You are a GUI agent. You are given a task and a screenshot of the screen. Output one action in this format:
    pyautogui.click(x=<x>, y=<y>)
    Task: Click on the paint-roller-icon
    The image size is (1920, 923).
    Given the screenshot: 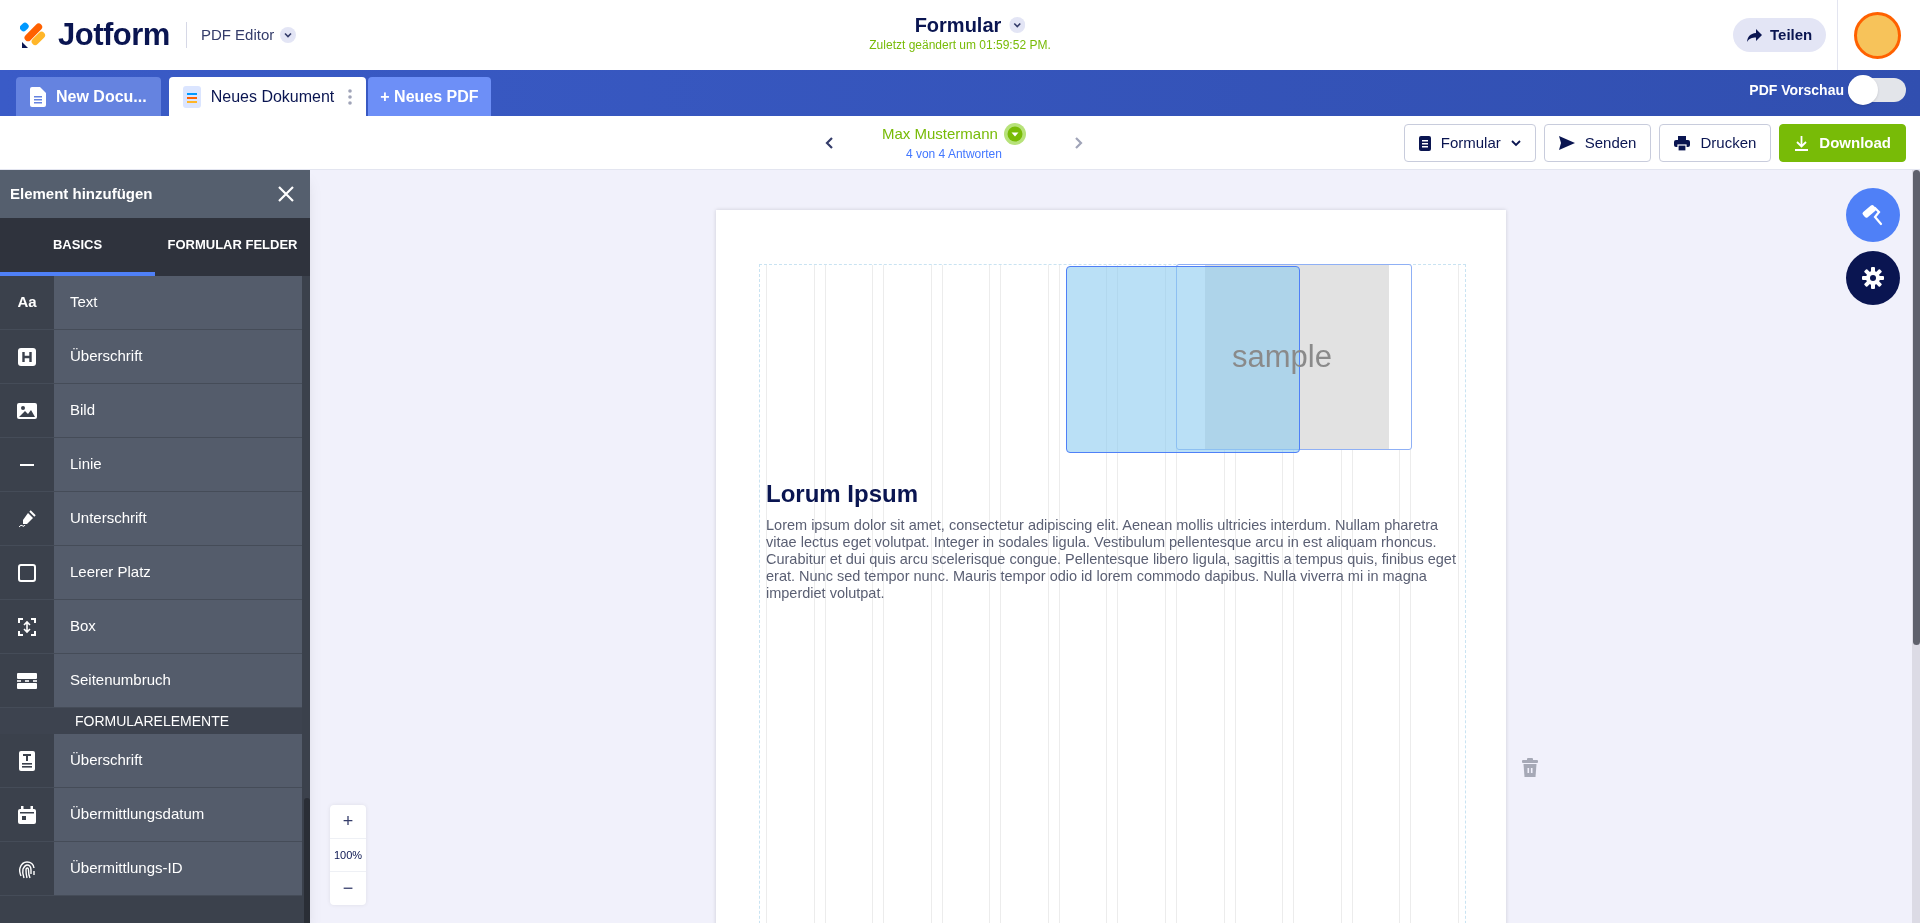 What is the action you would take?
    pyautogui.click(x=1873, y=215)
    